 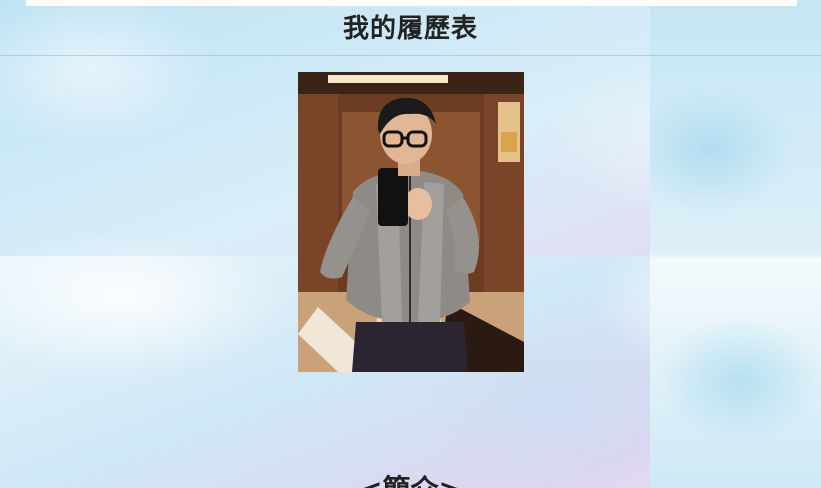 What do you see at coordinates (410, 478) in the screenshot?
I see `section-heading-intro: <簡介>` at bounding box center [410, 478].